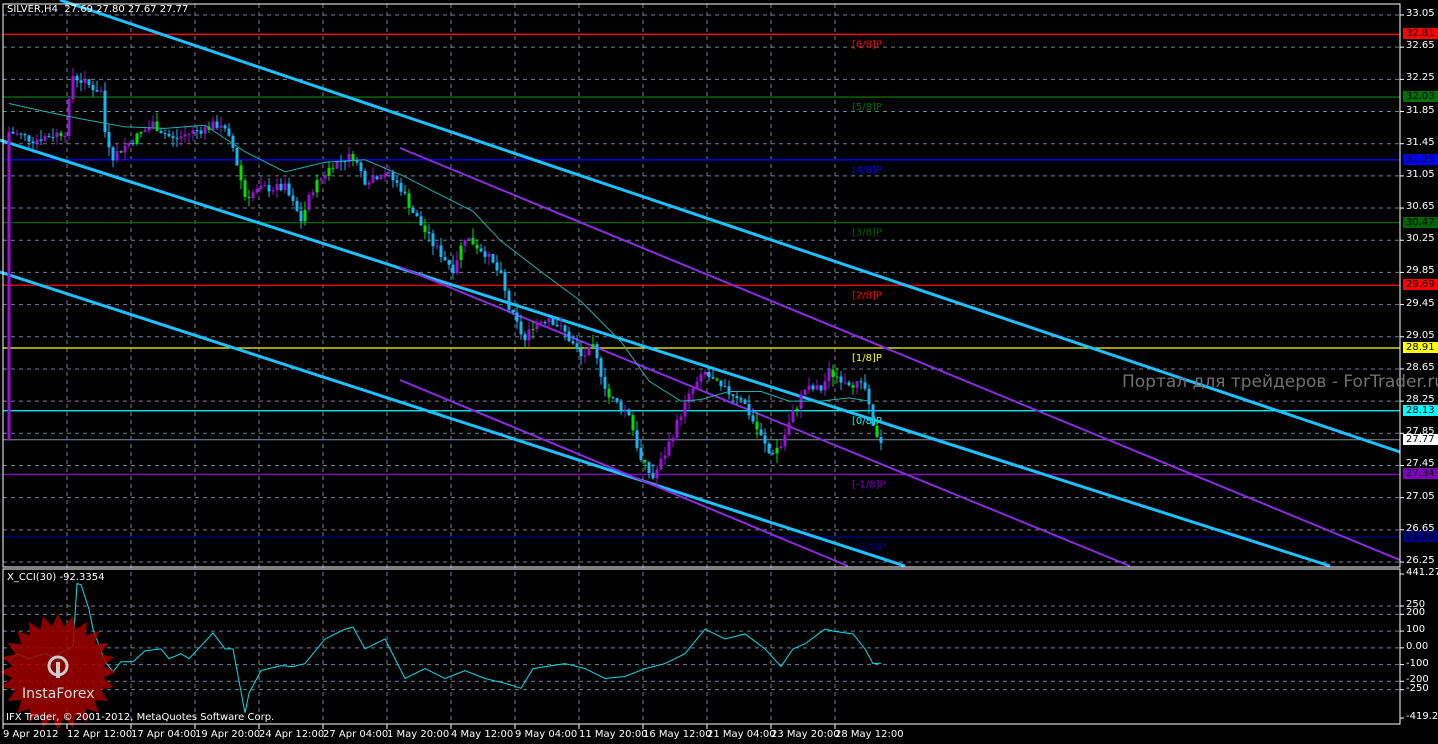 The image size is (1438, 744). What do you see at coordinates (418, 734) in the screenshot?
I see `time-tick-label: 1 May 20:00` at bounding box center [418, 734].